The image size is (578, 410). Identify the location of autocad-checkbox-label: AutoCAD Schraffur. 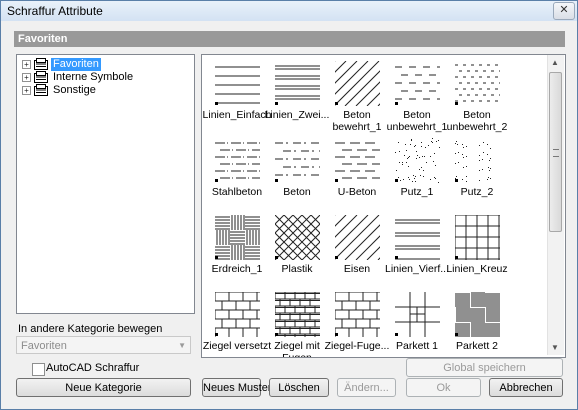
(93, 368).